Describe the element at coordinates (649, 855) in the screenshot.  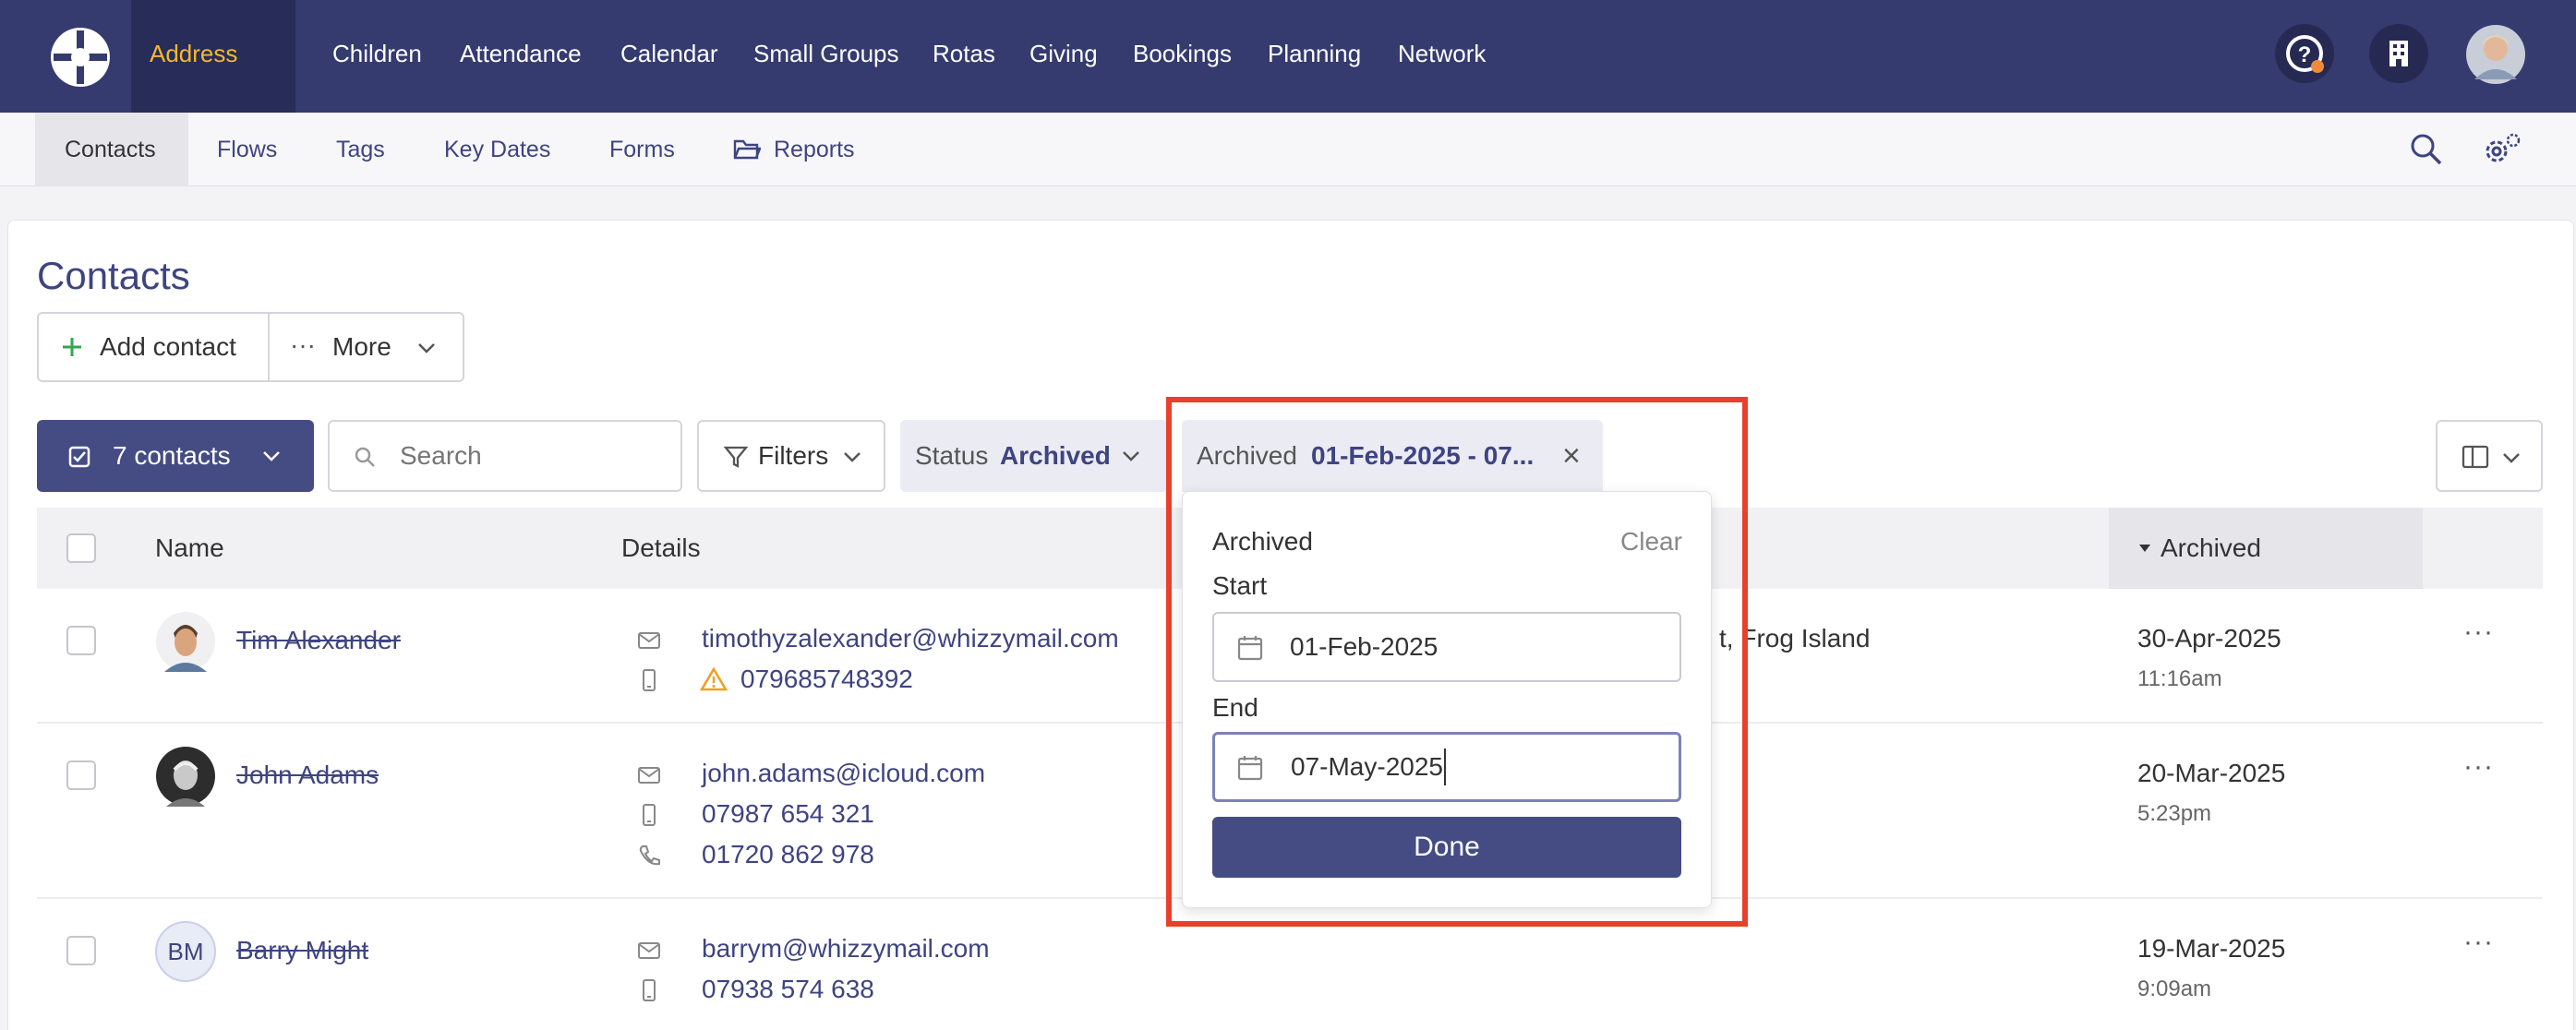
I see `phone-icon` at that location.